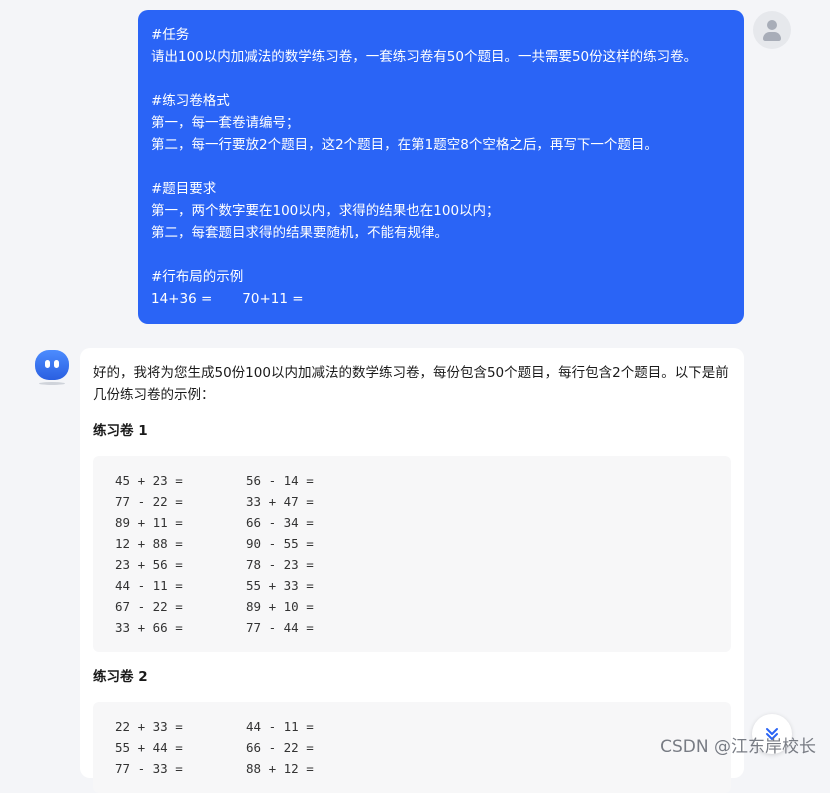  Describe the element at coordinates (149, 522) in the screenshot. I see `problem: 89 + 11 =` at that location.